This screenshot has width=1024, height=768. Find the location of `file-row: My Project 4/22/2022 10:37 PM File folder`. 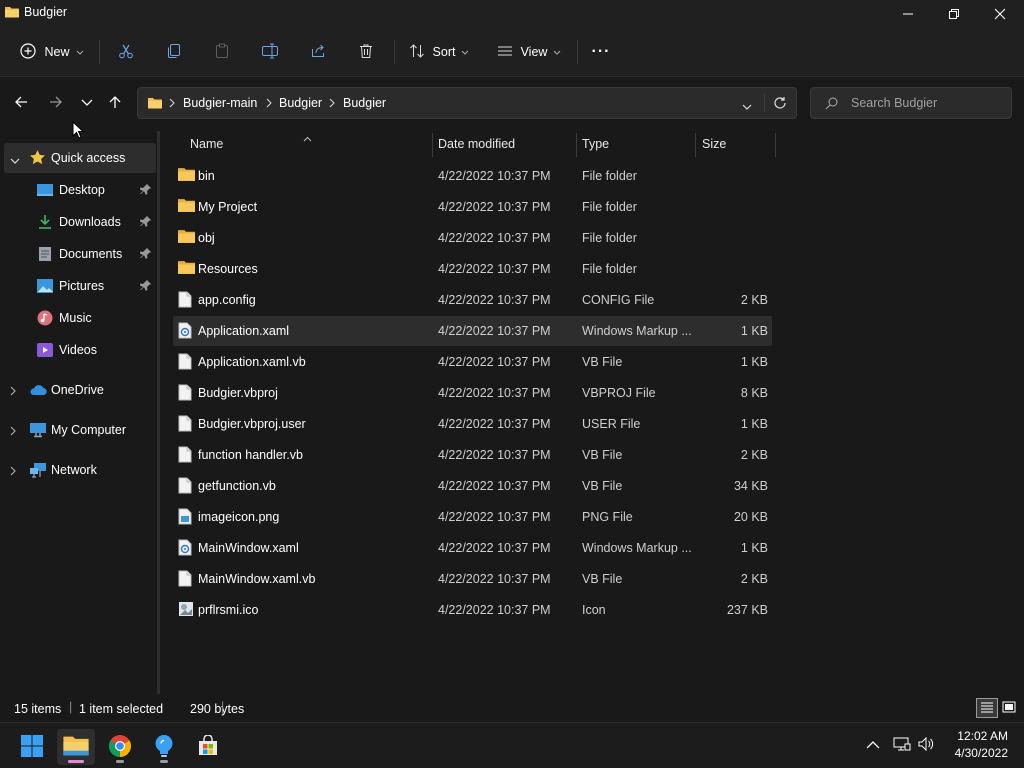

file-row: My Project 4/22/2022 10:37 PM File folder is located at coordinates (472, 207).